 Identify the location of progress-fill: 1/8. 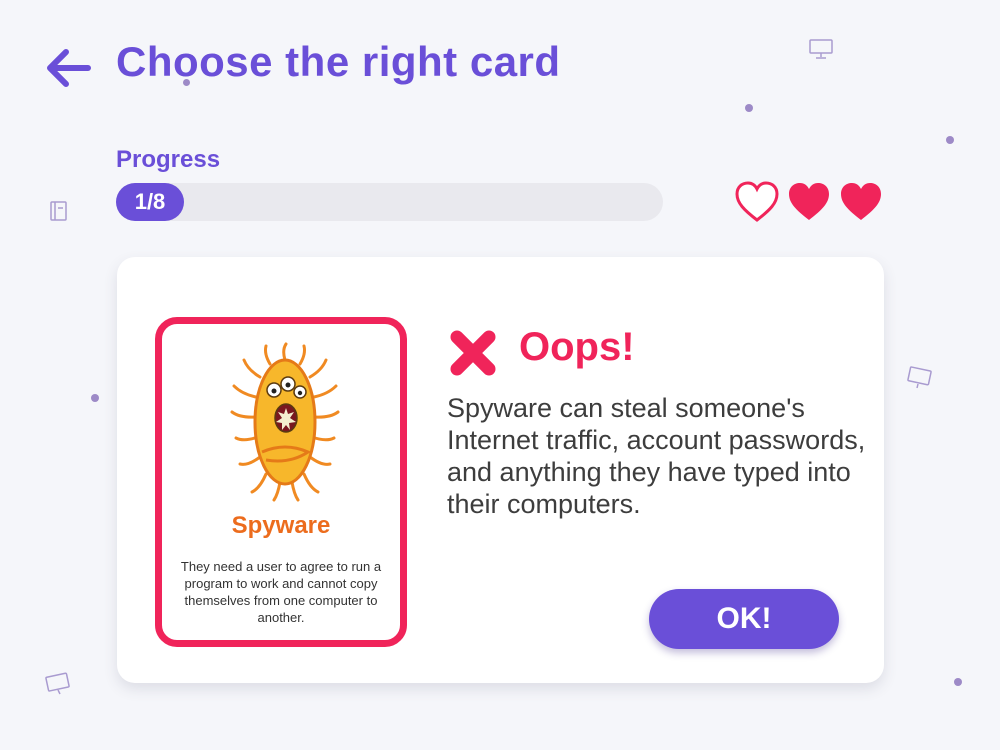
(150, 202).